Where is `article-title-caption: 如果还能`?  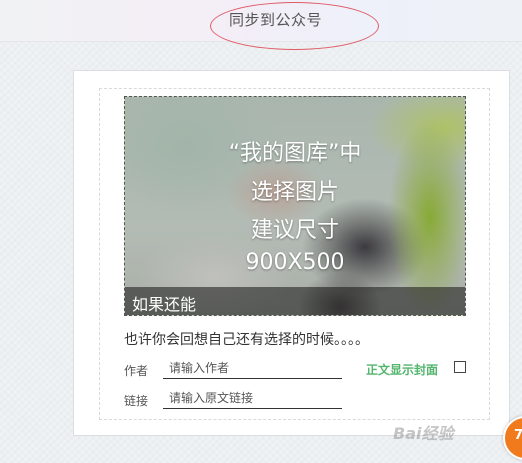 article-title-caption: 如果还能 is located at coordinates (164, 304).